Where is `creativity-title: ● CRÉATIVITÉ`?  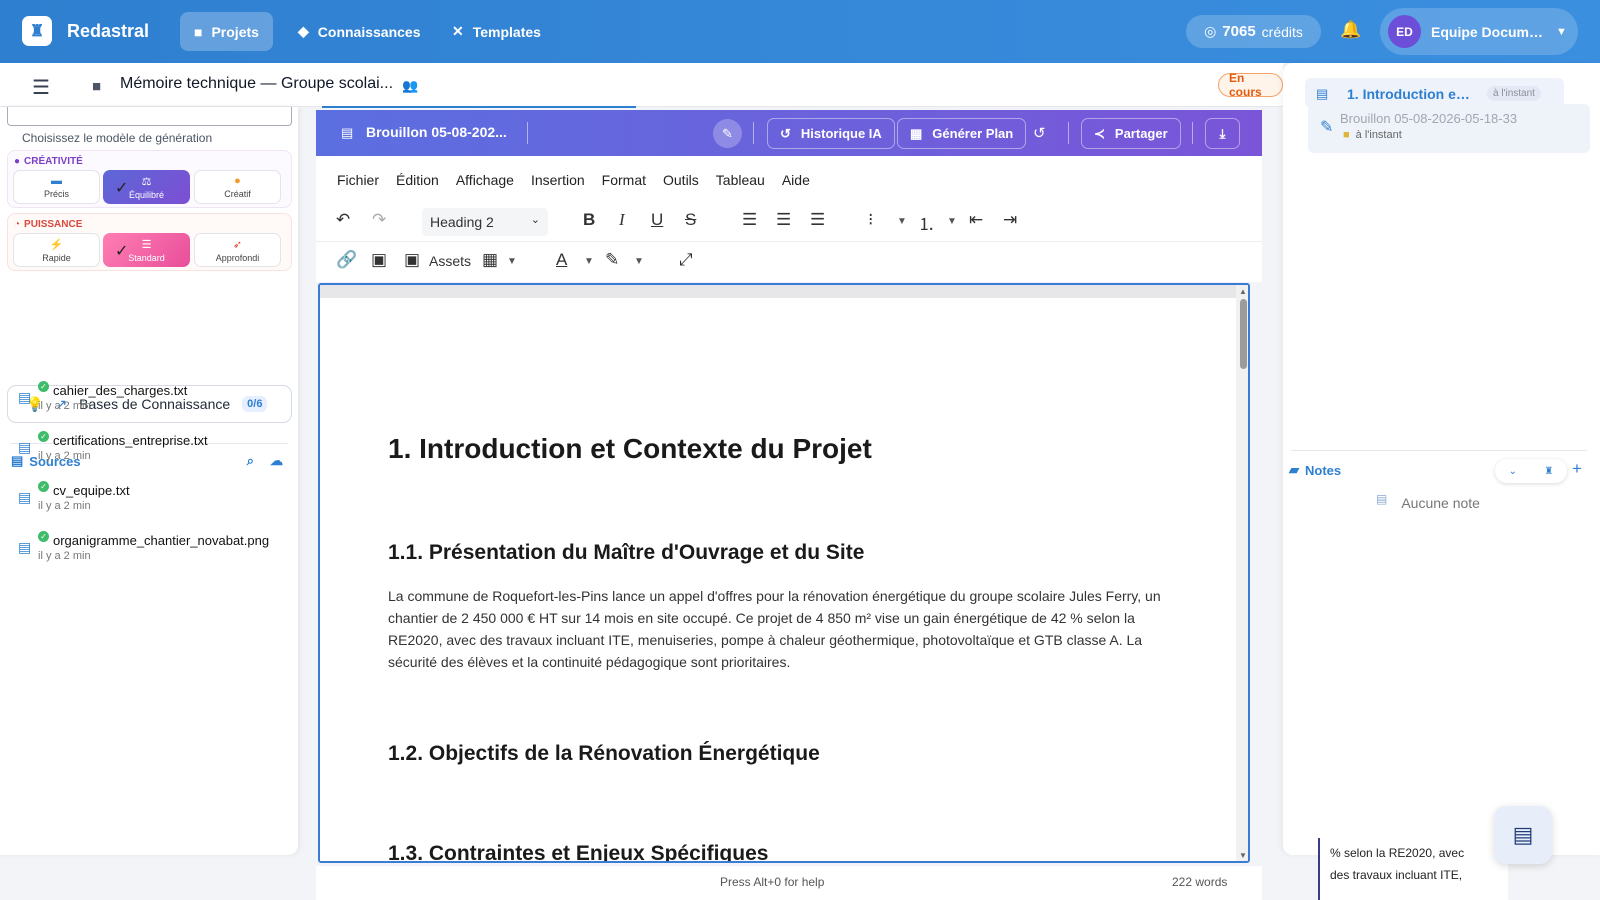 creativity-title: ● CRÉATIVITÉ is located at coordinates (48, 161).